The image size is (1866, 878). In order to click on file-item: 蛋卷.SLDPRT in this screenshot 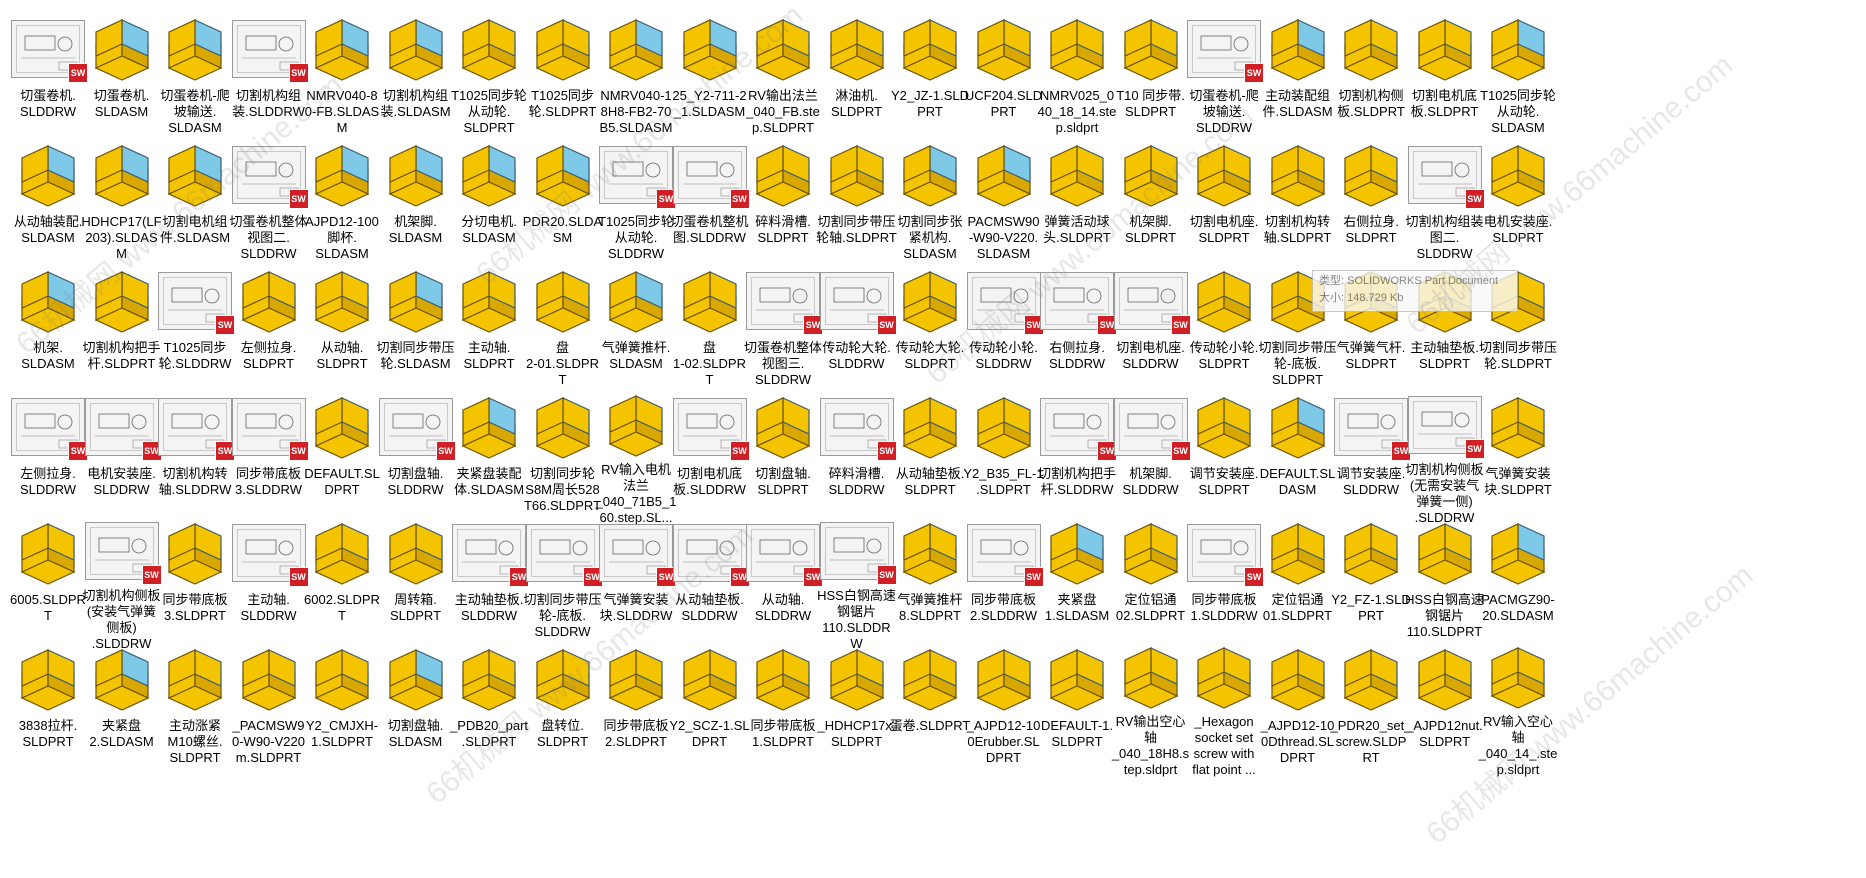, I will do `click(930, 704)`.